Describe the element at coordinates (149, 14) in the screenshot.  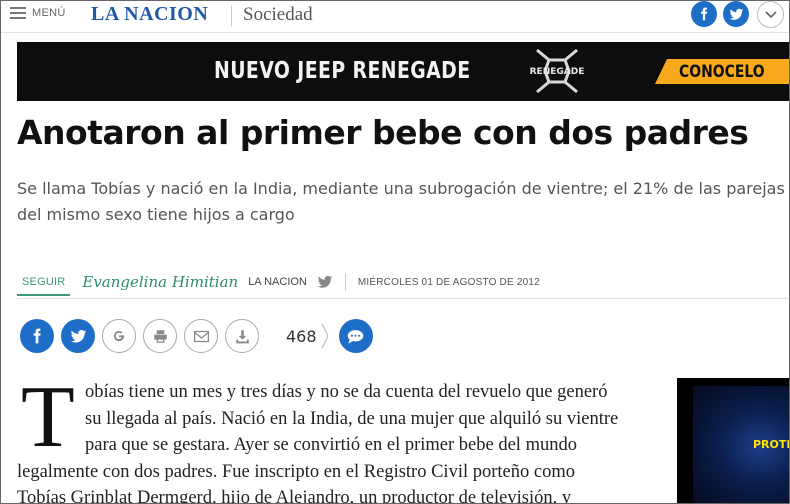
I see `site-logo: LA NACION` at that location.